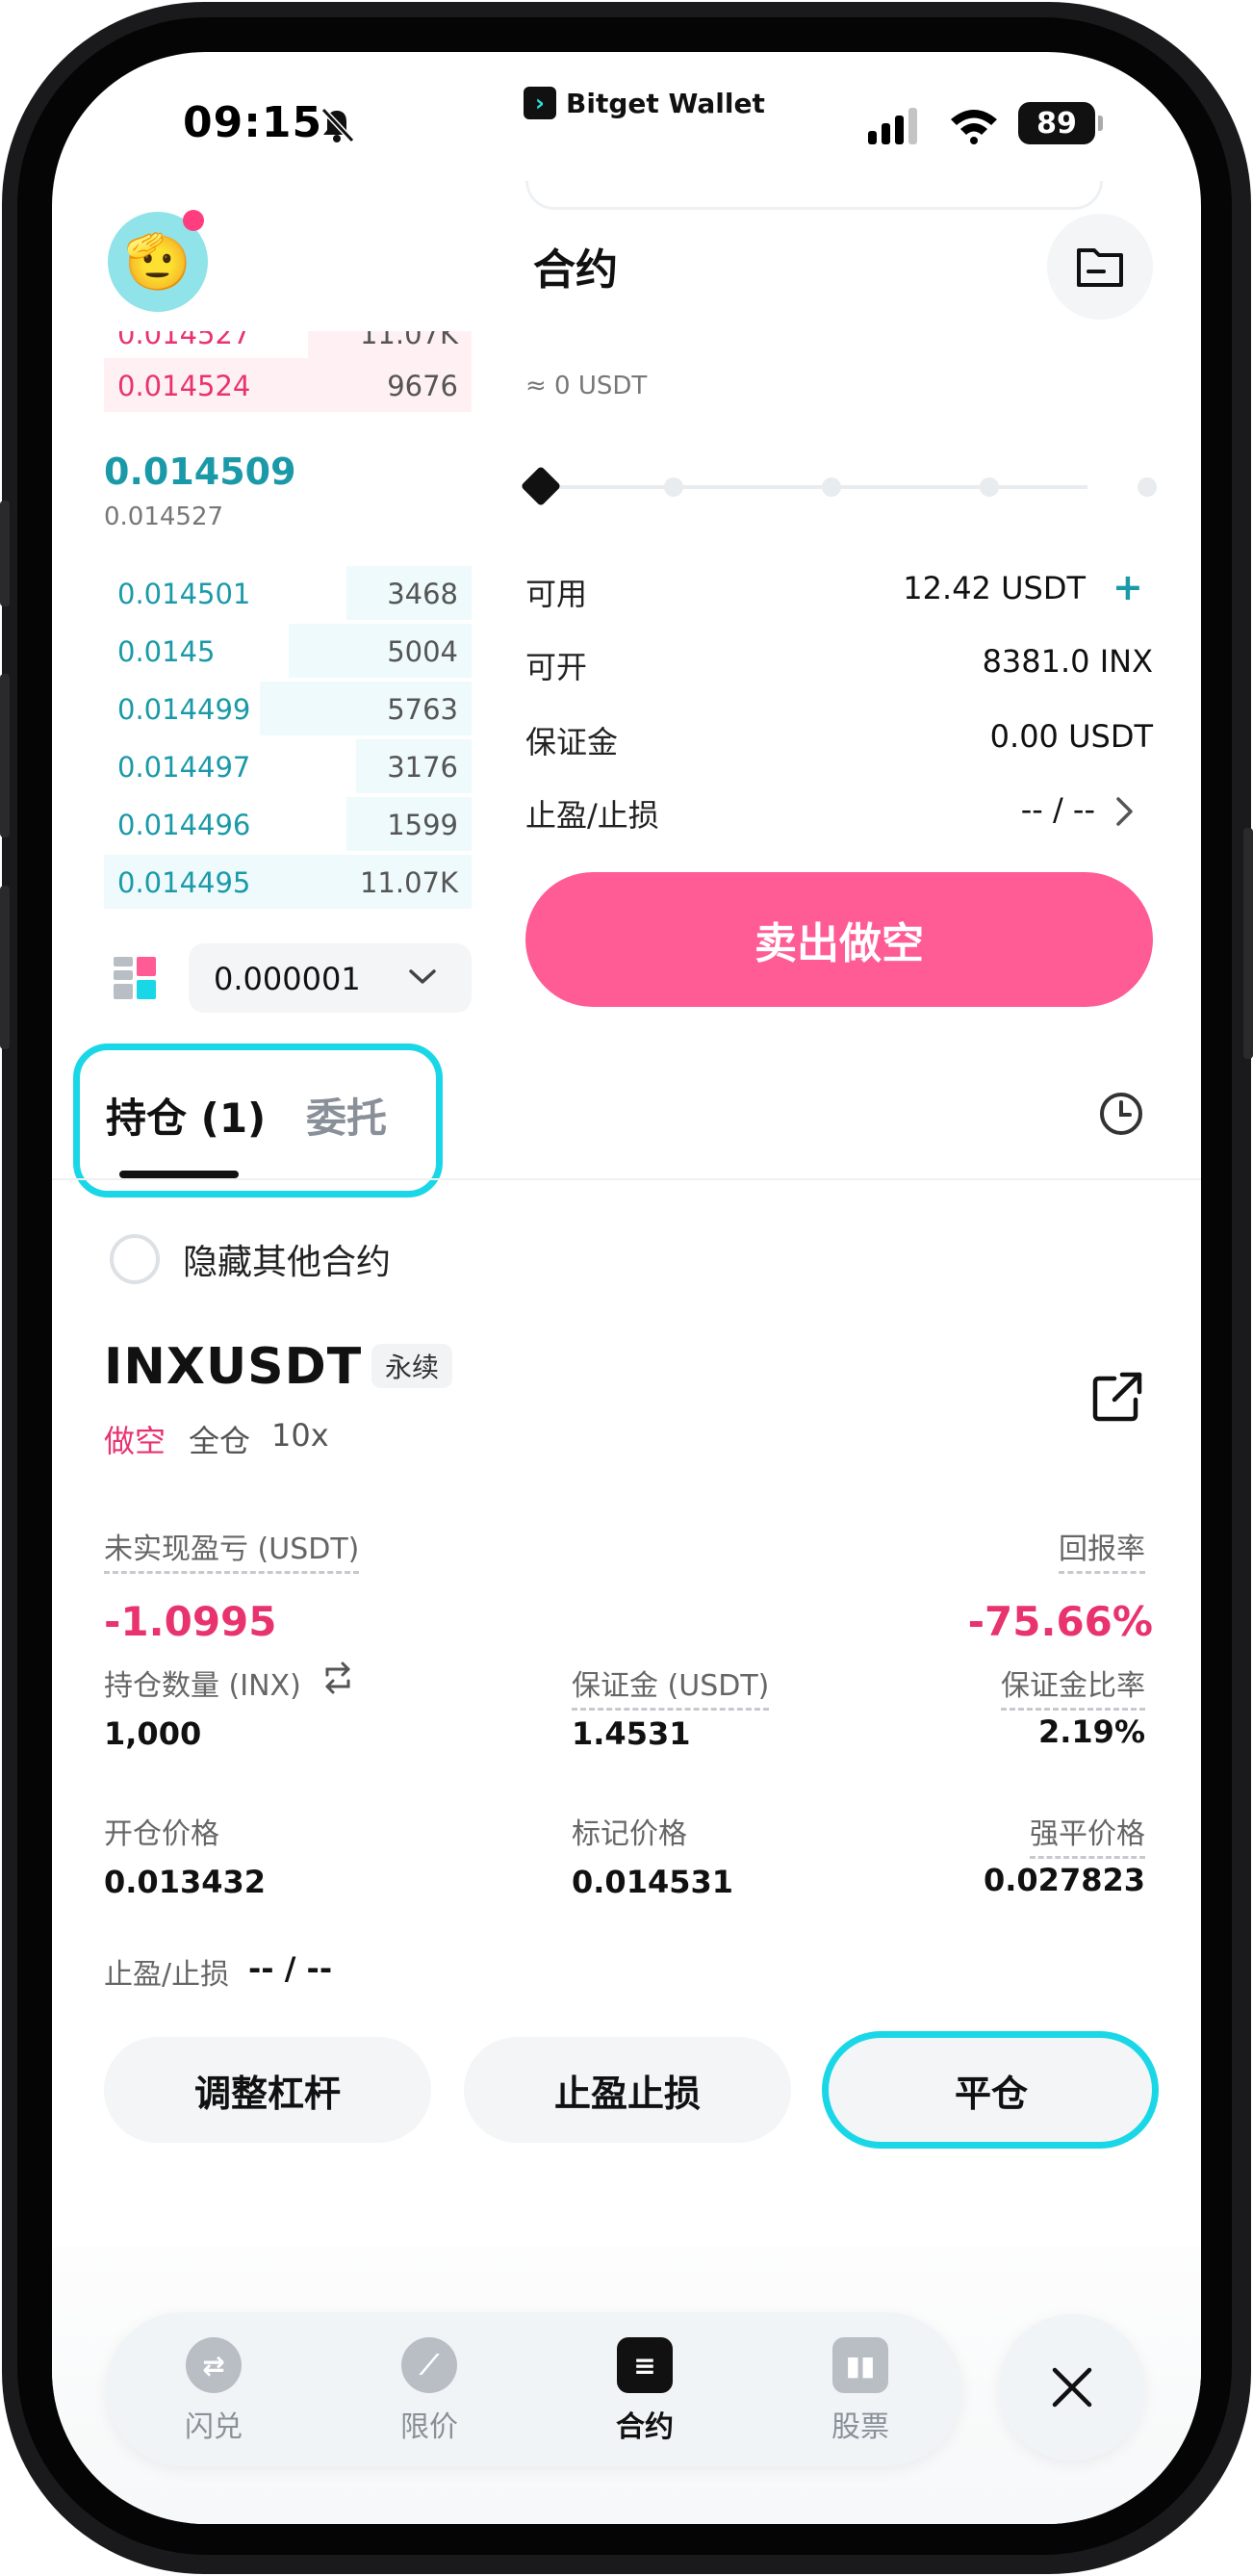 This screenshot has width=1253, height=2576. What do you see at coordinates (135, 978) in the screenshot?
I see `orderbook-layout-icon` at bounding box center [135, 978].